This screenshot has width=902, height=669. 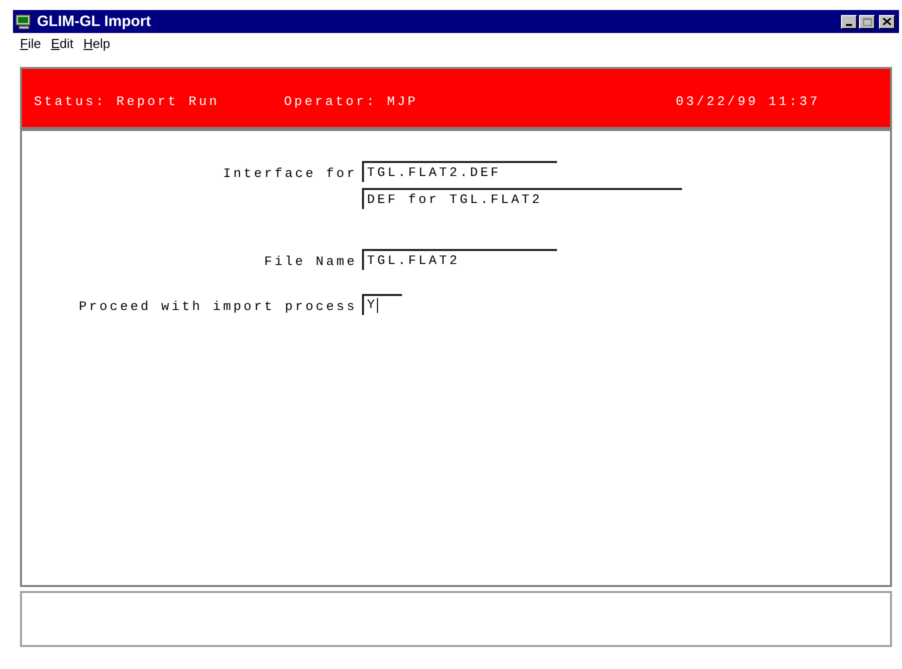 What do you see at coordinates (30, 44) in the screenshot?
I see `menu-item: File` at bounding box center [30, 44].